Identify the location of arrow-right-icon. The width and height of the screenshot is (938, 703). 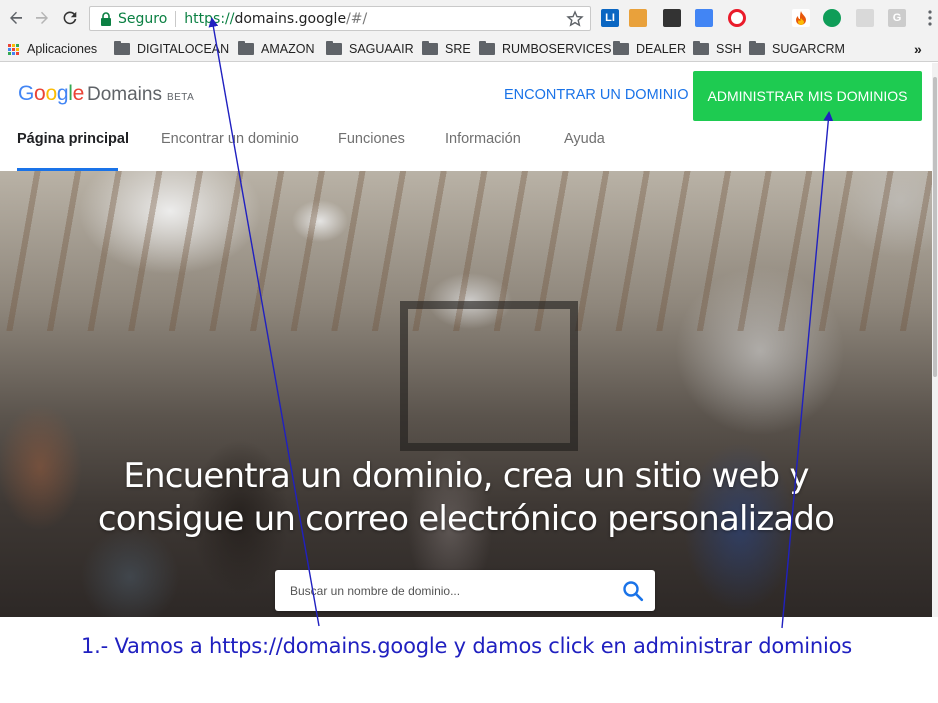
(42, 17).